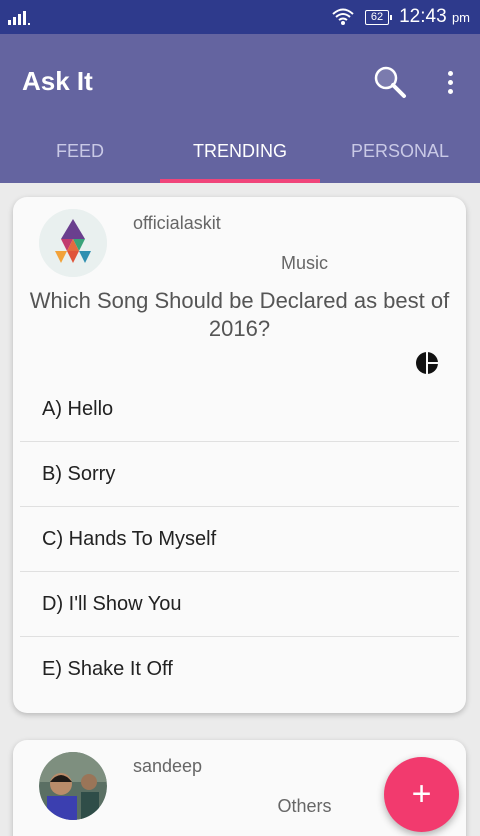 This screenshot has height=836, width=480. What do you see at coordinates (239, 409) in the screenshot?
I see `answer-option-a: A) Hello` at bounding box center [239, 409].